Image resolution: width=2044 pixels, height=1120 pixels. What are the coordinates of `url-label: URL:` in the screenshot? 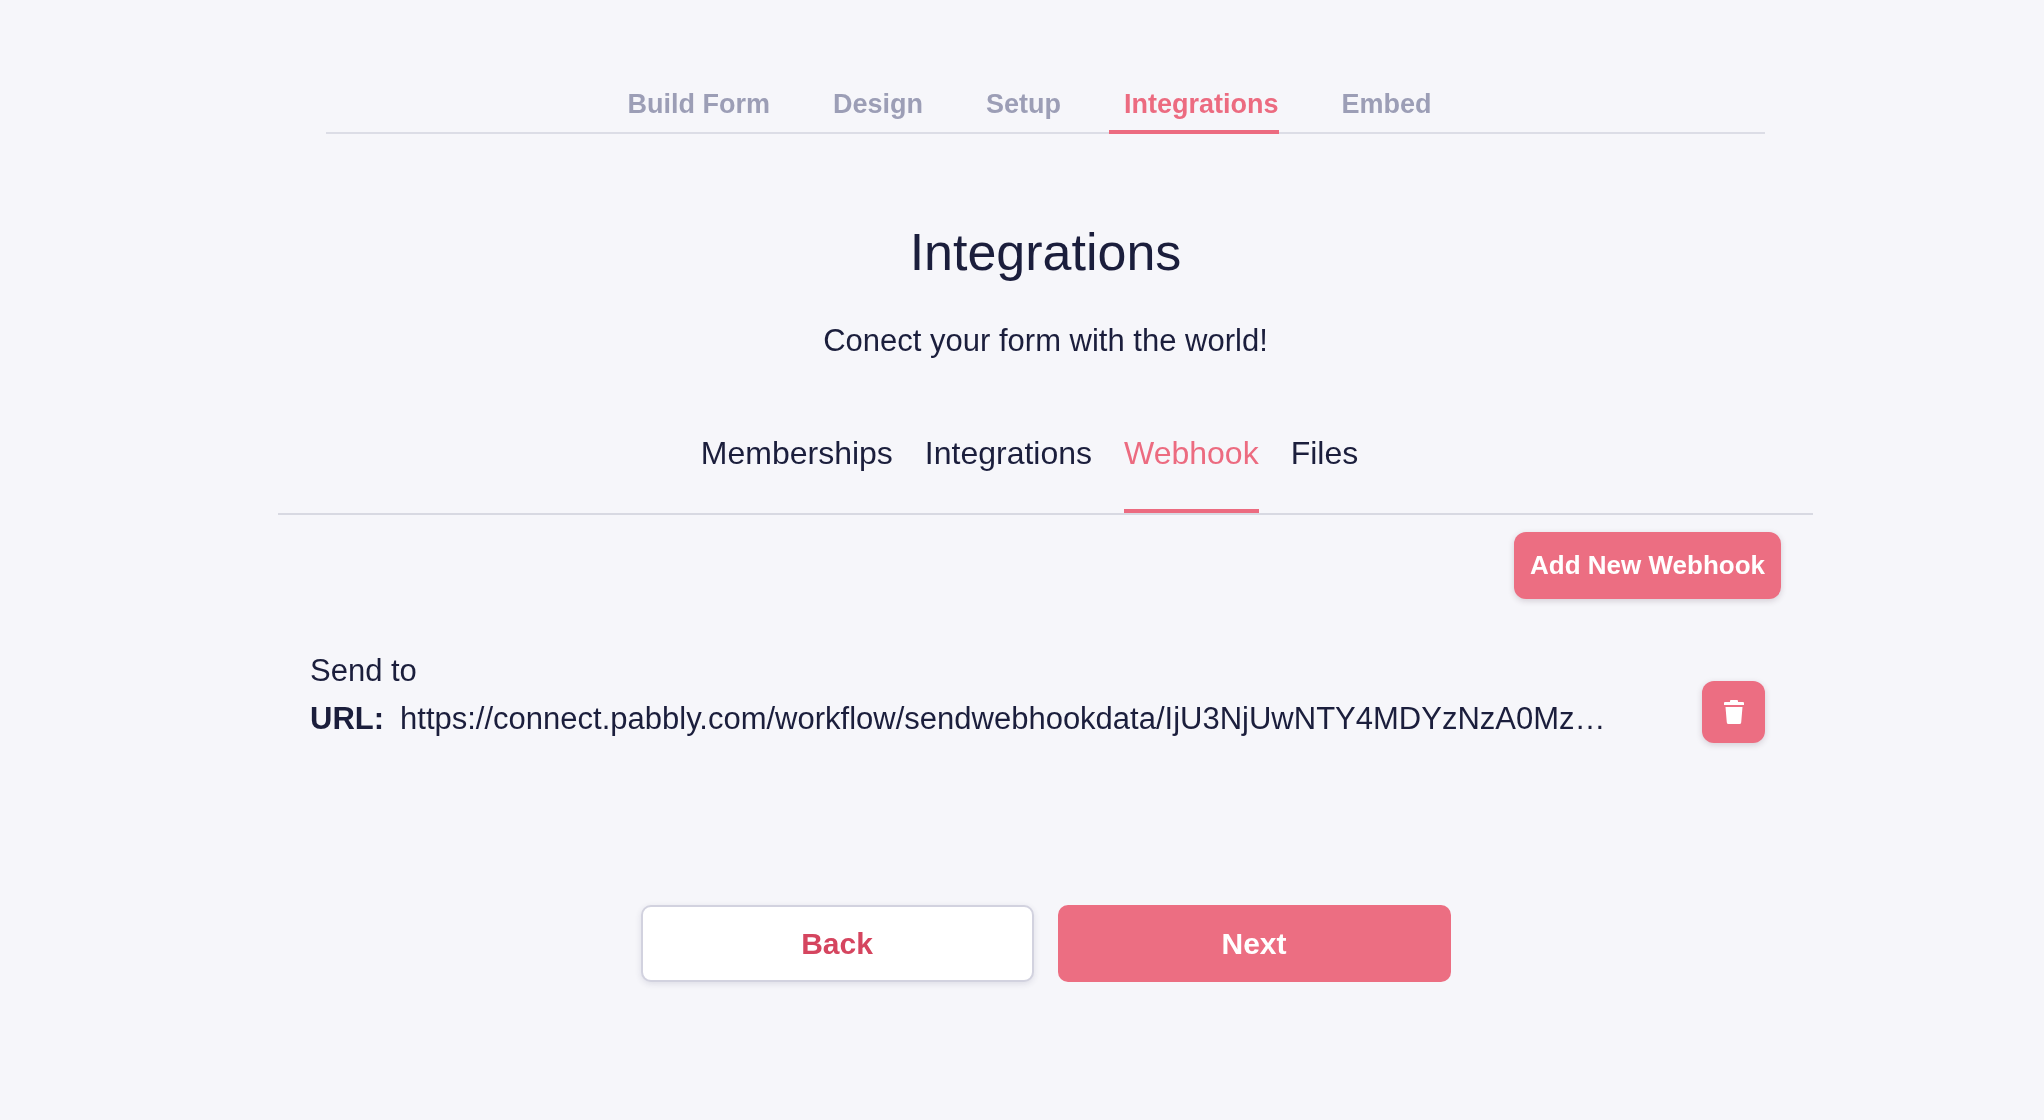 It's located at (347, 719).